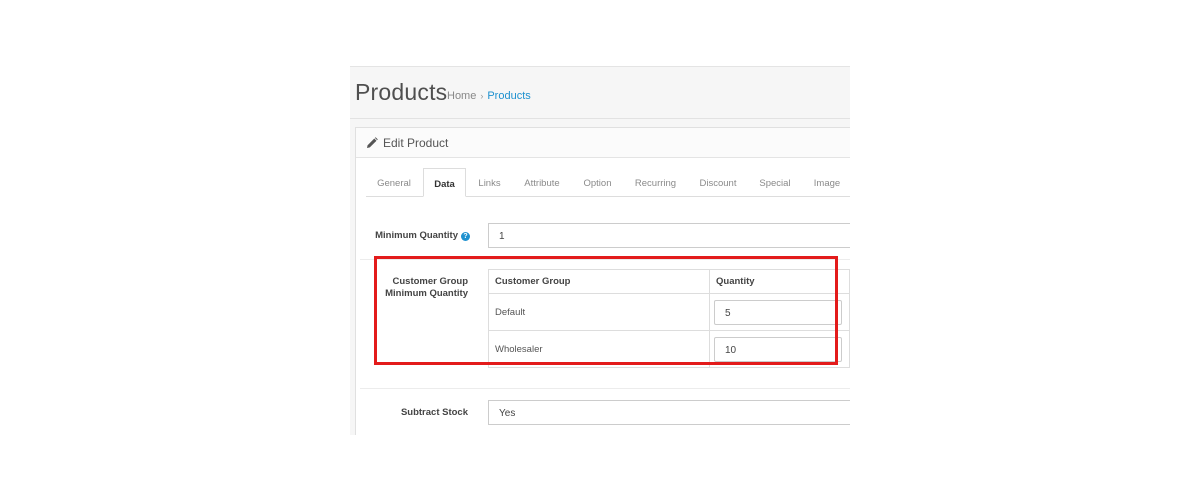 This screenshot has height=500, width=1200. What do you see at coordinates (372, 142) in the screenshot?
I see `pencil-icon` at bounding box center [372, 142].